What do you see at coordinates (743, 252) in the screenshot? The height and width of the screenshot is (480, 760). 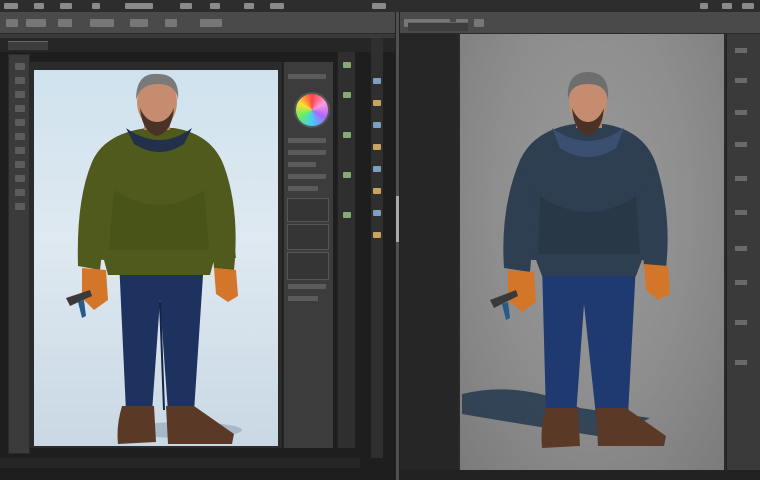 I see `right-panel-strip` at bounding box center [743, 252].